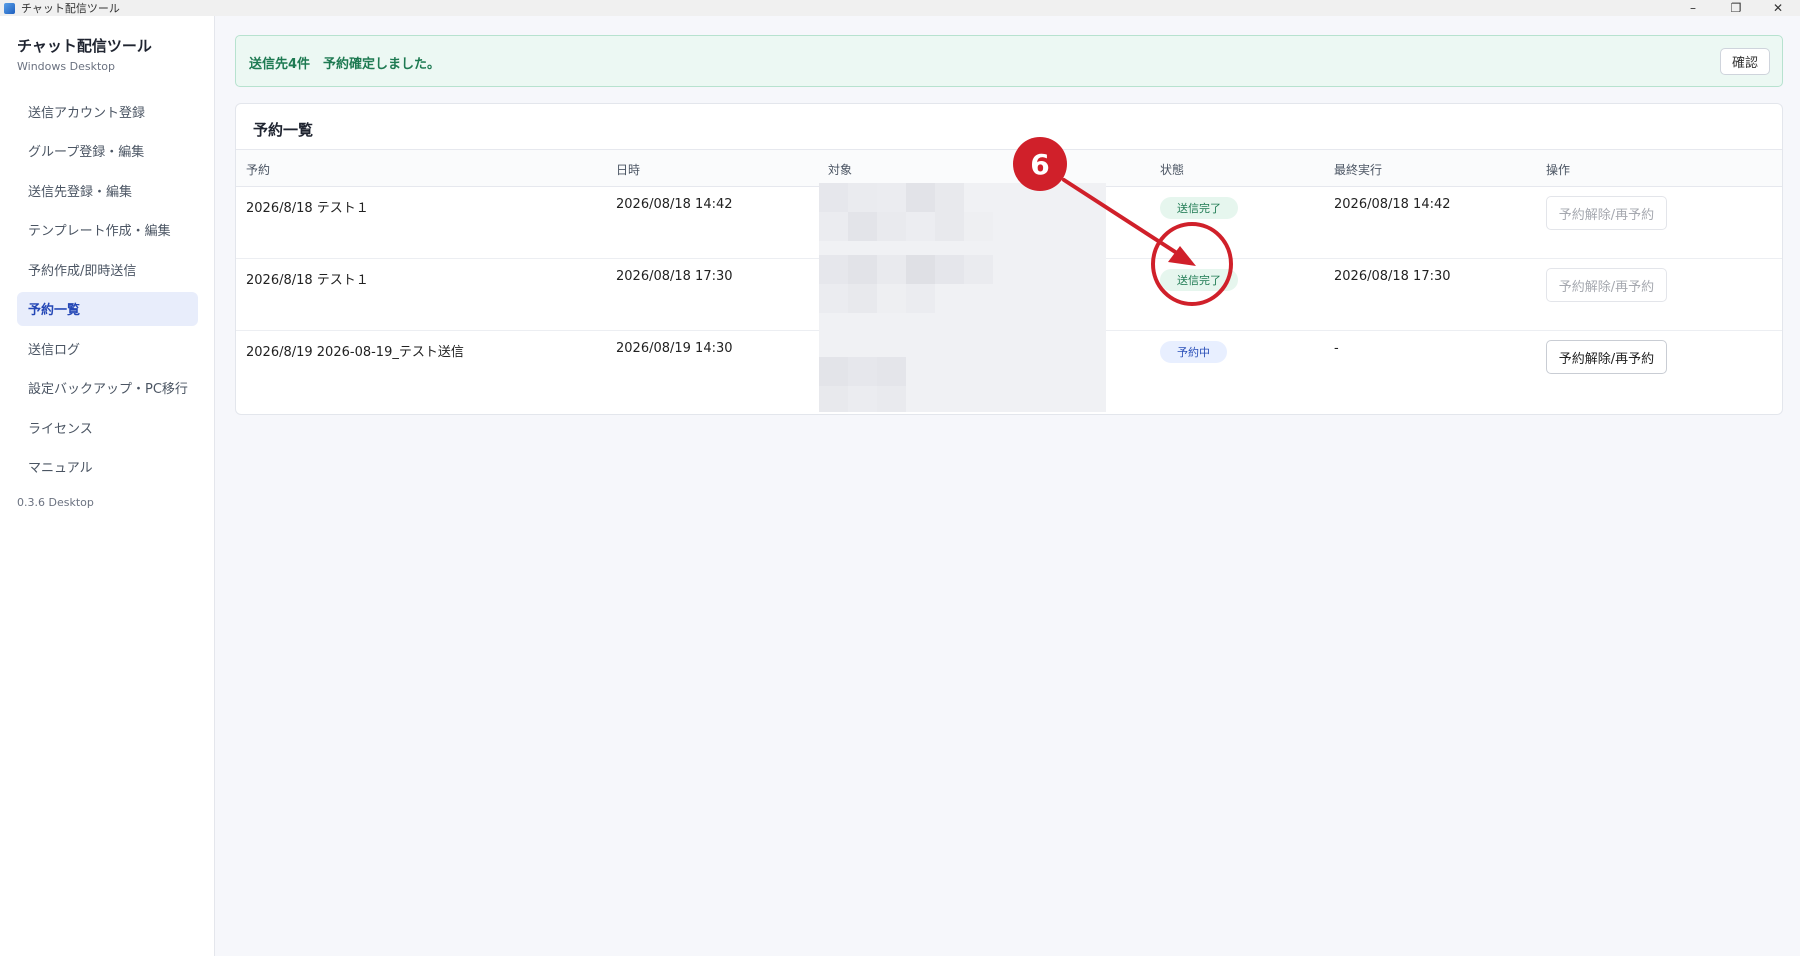 This screenshot has height=956, width=1800. What do you see at coordinates (355, 352) in the screenshot?
I see `reservation-name: 2026/8/19 2026-08-19_テスト送信` at bounding box center [355, 352].